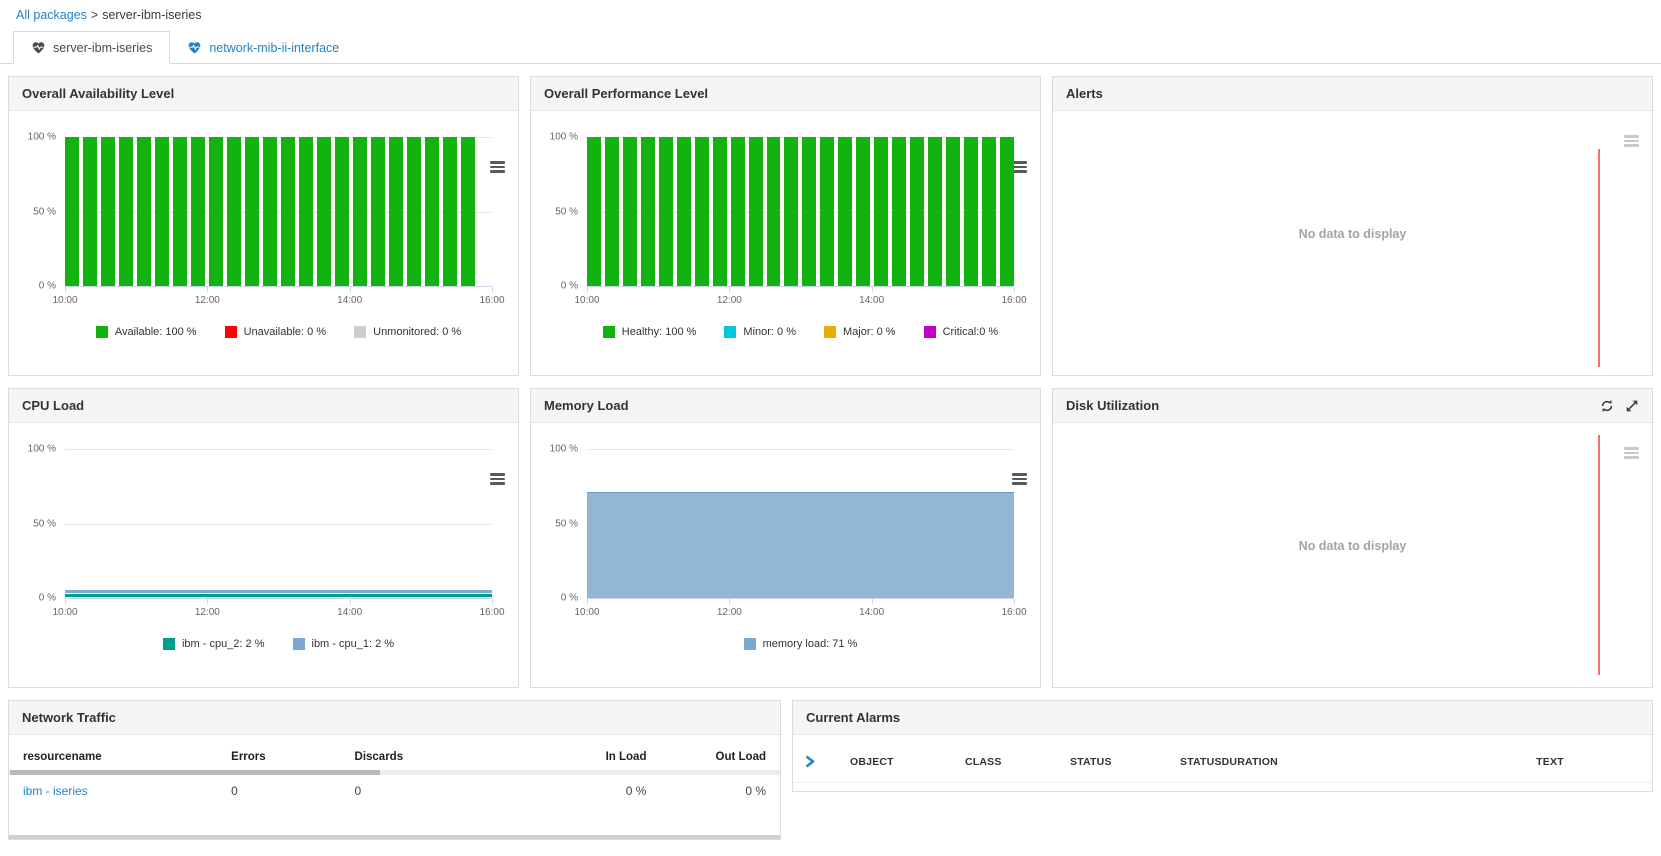 This screenshot has height=856, width=1661. I want to click on resource-link: ibm - iseries, so click(55, 791).